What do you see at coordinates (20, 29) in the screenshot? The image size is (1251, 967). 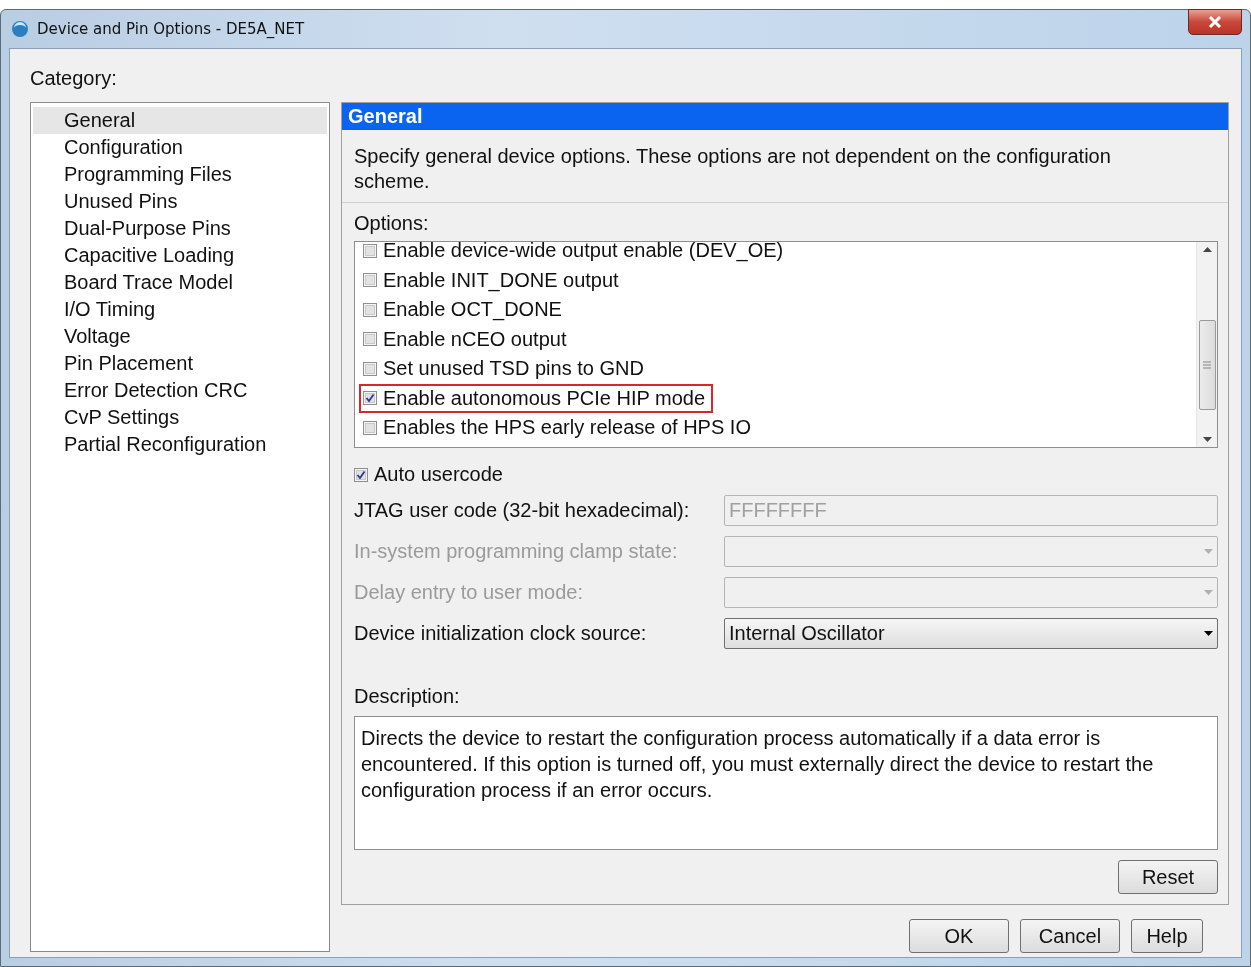 I see `app-icon` at bounding box center [20, 29].